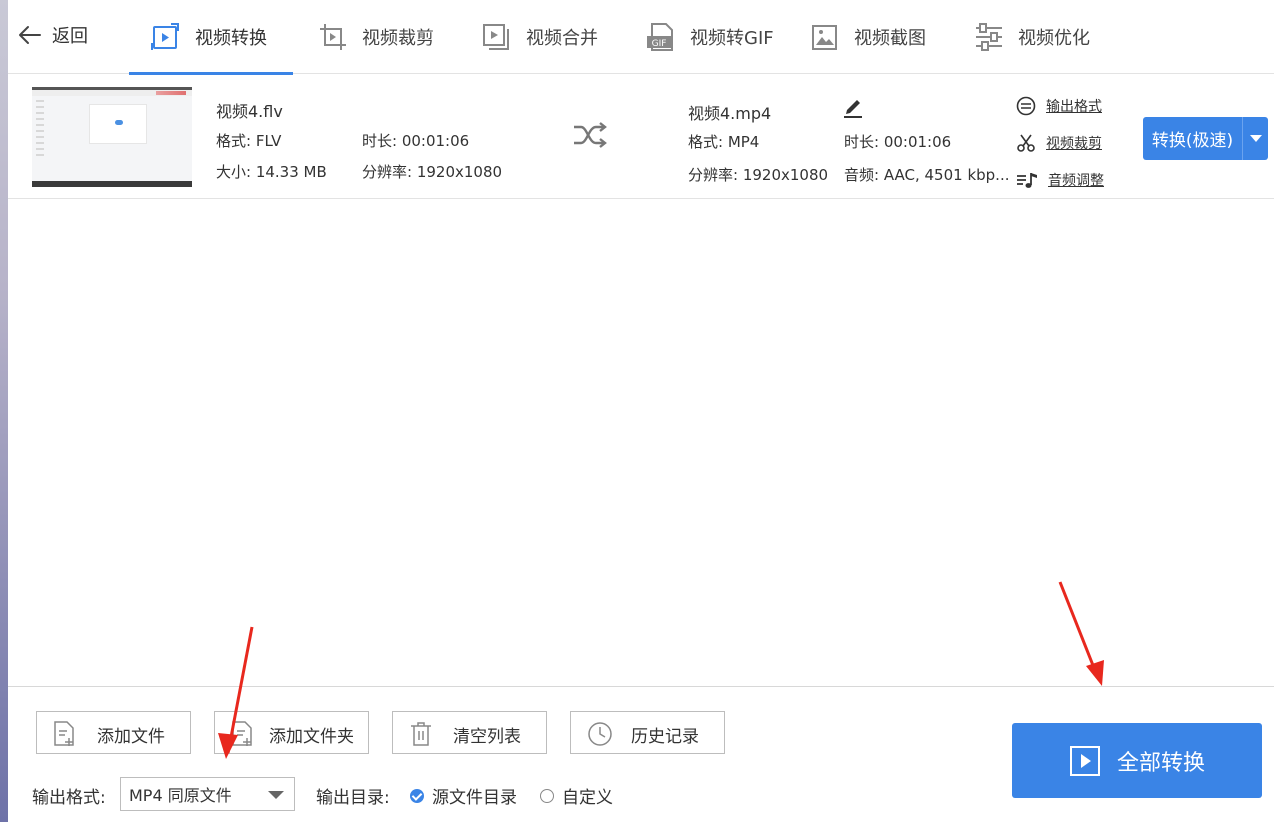 The width and height of the screenshot is (1274, 822). I want to click on add-file-button: 添加文件, so click(113, 732).